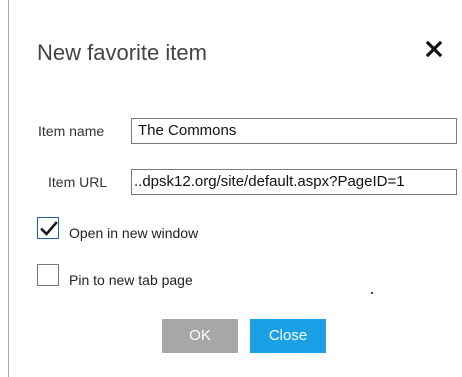 The height and width of the screenshot is (377, 462). What do you see at coordinates (71, 131) in the screenshot?
I see `item-name-label: Item name` at bounding box center [71, 131].